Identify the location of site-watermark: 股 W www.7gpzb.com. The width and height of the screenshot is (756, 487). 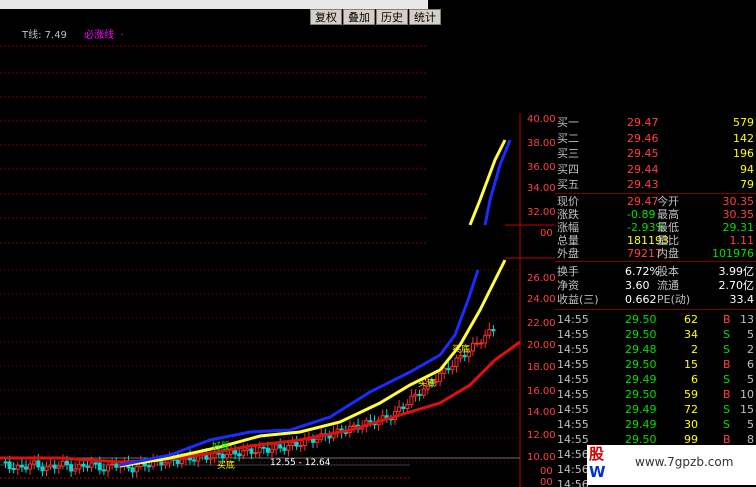
(671, 465).